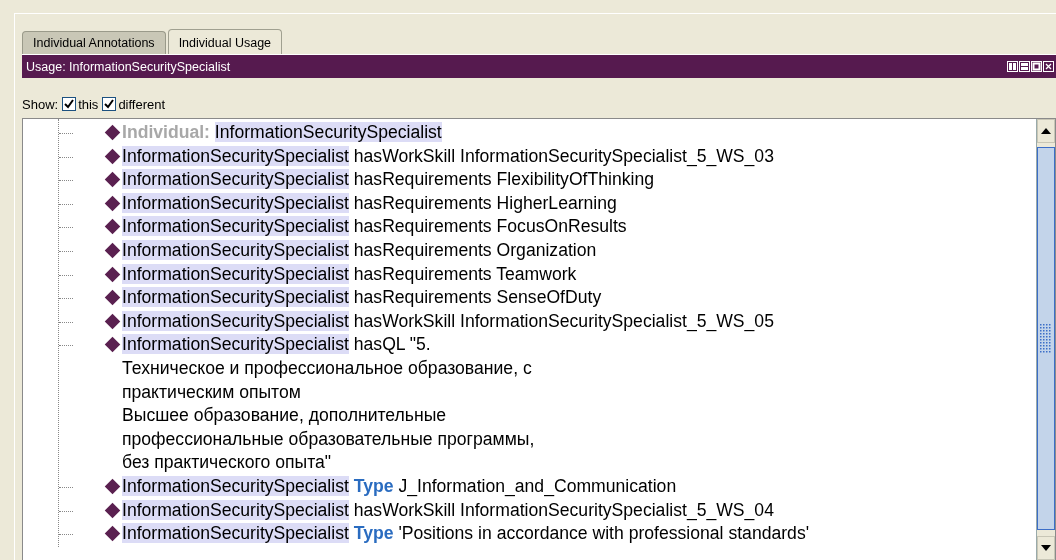  What do you see at coordinates (284, 415) in the screenshot?
I see `object-value: Высшее образование, дополнительные` at bounding box center [284, 415].